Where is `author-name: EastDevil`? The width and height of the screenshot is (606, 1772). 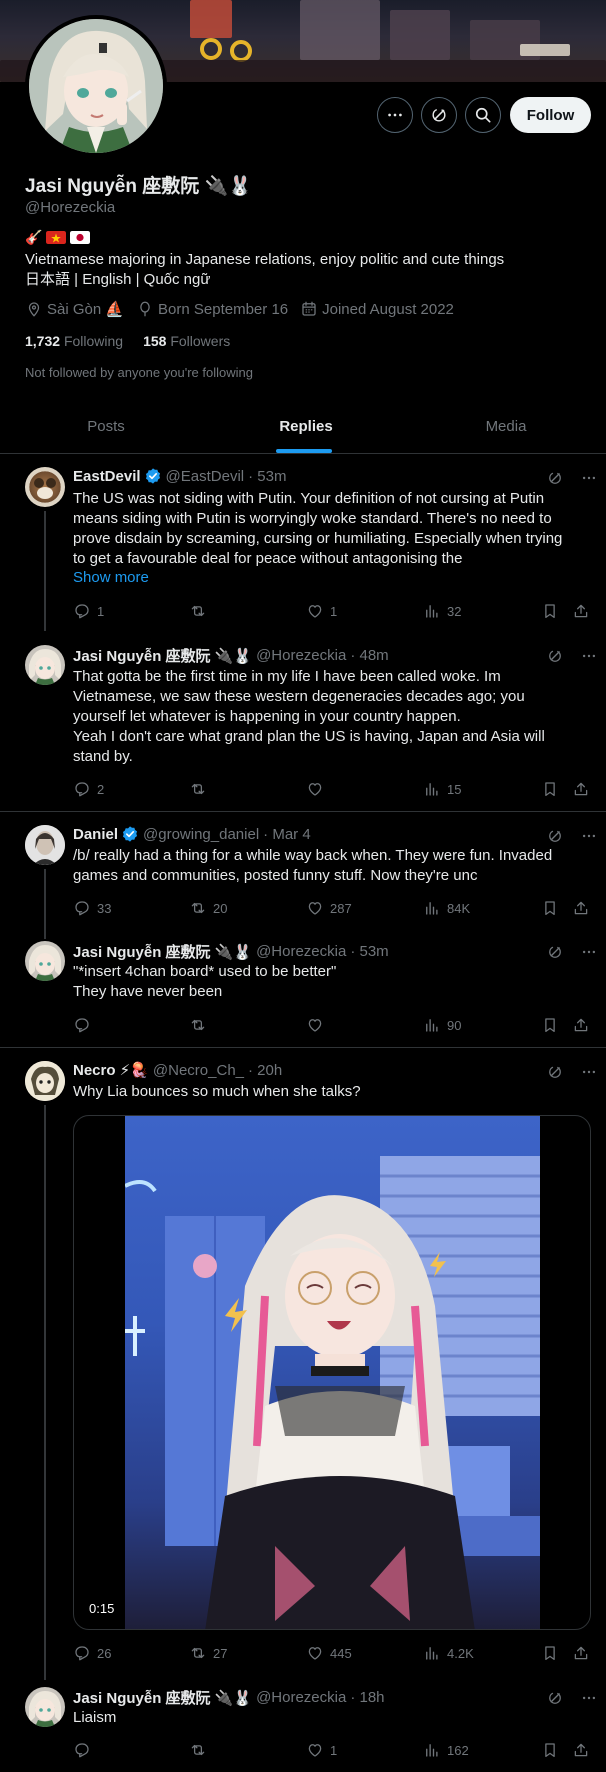
author-name: EastDevil is located at coordinates (107, 476).